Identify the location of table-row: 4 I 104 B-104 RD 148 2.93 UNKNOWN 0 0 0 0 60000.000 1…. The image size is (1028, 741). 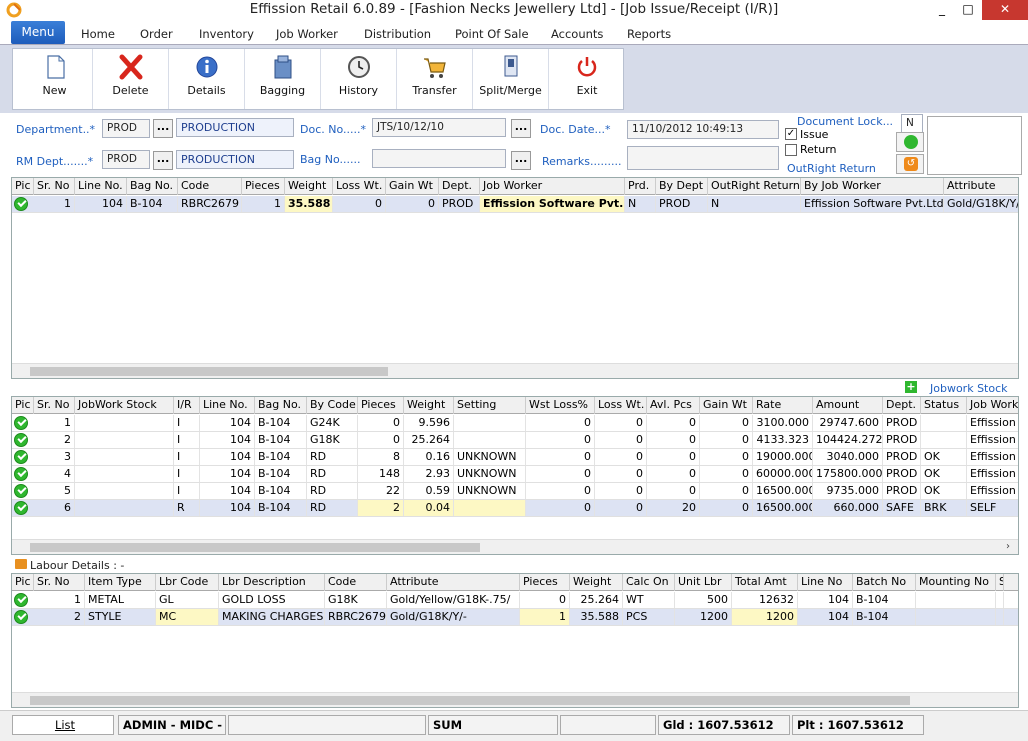
(515, 474).